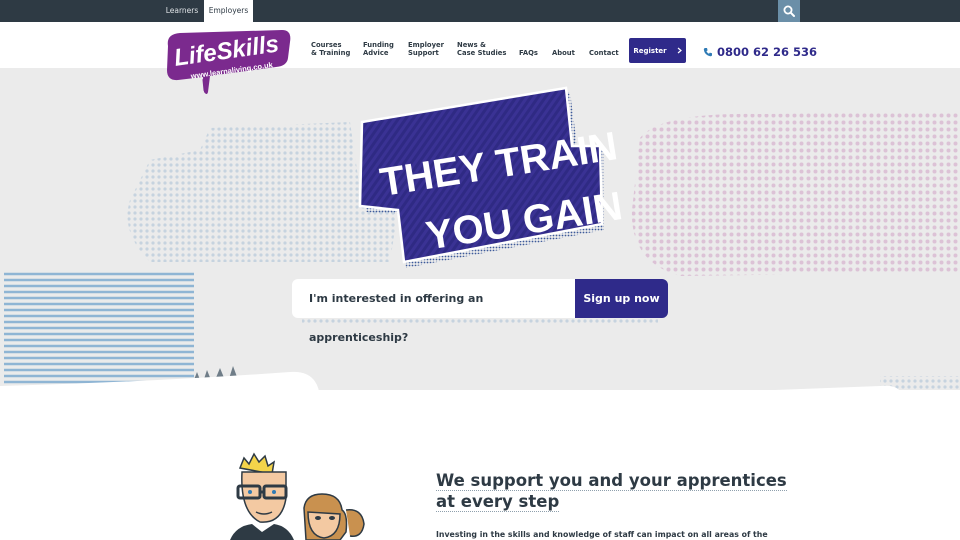 Image resolution: width=960 pixels, height=540 pixels. What do you see at coordinates (482, 53) in the screenshot?
I see `nav-label: Case Studies` at bounding box center [482, 53].